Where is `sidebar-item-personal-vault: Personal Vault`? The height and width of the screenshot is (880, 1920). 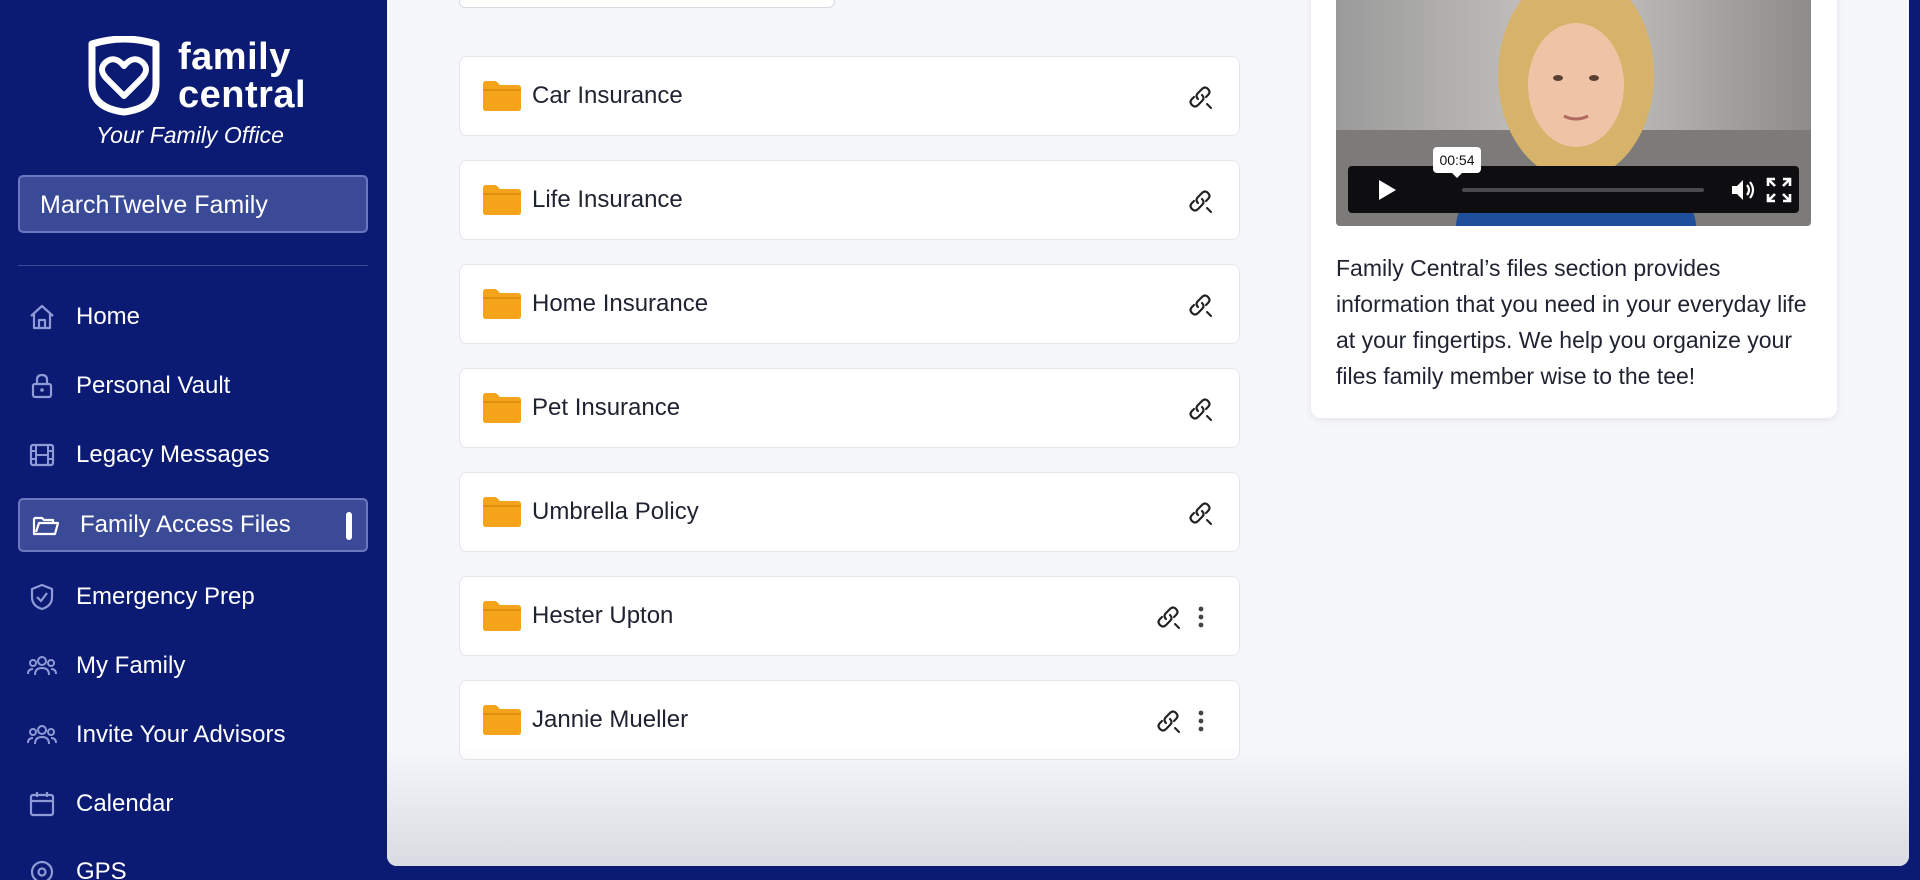 sidebar-item-personal-vault: Personal Vault is located at coordinates (193, 386).